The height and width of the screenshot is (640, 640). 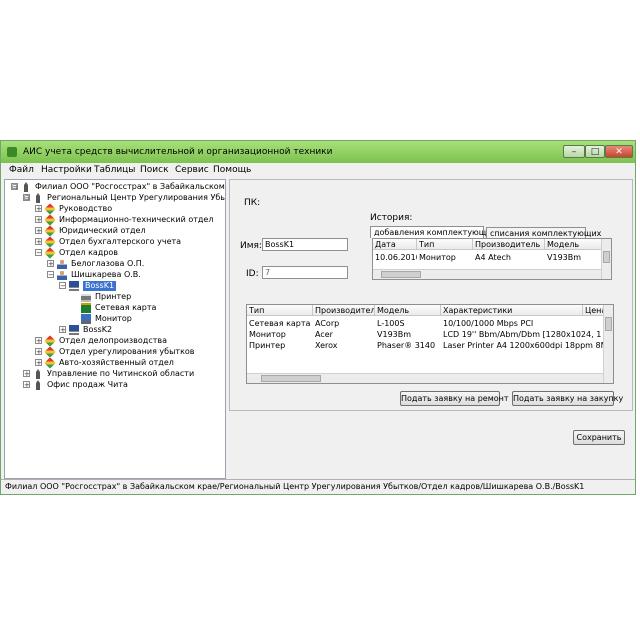 I want to click on menu-tables: Таблицы, so click(x=114, y=170).